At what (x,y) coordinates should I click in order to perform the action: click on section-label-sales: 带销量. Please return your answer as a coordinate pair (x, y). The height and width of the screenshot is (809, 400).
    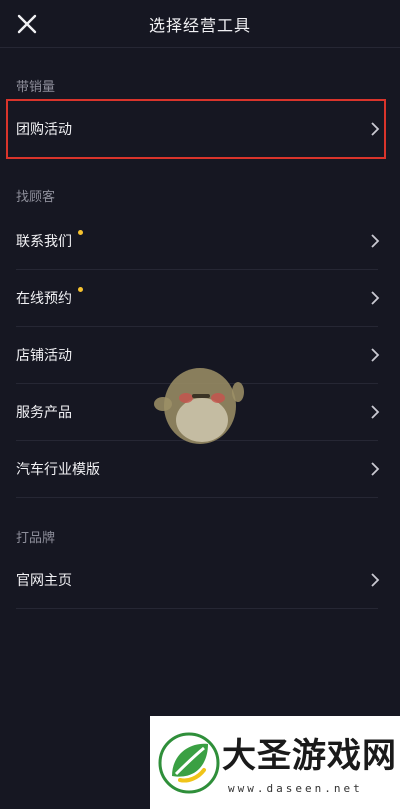
    Looking at the image, I should click on (36, 87).